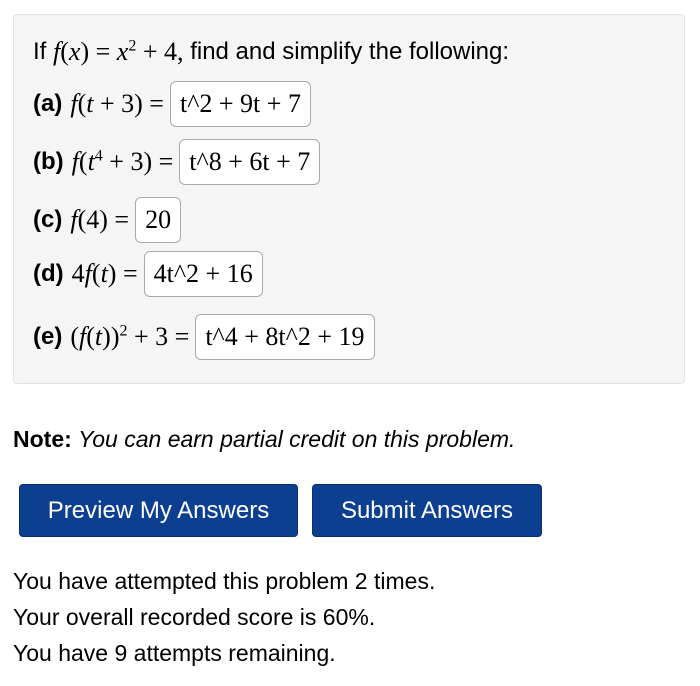 This screenshot has height=686, width=700. I want to click on part-d-expression: 4f(t) =, so click(104, 273).